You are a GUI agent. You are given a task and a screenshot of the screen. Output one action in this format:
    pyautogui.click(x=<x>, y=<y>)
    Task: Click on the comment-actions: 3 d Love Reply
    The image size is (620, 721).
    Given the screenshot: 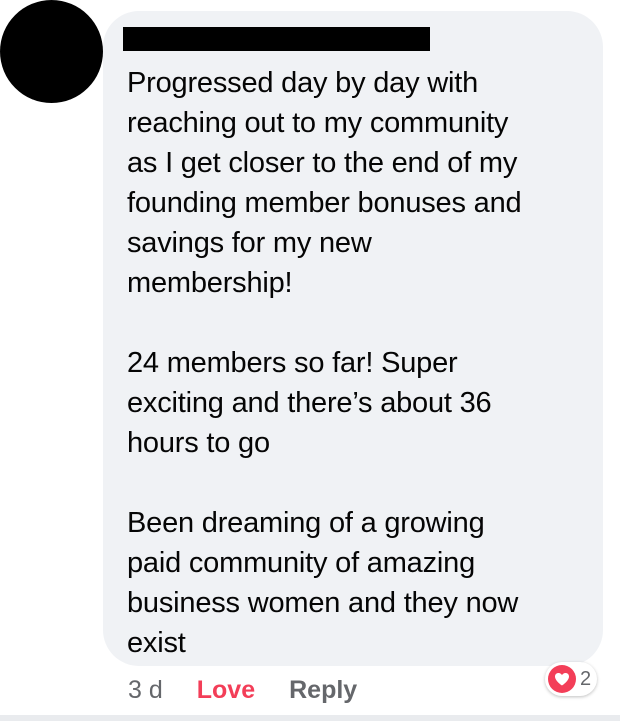 What is the action you would take?
    pyautogui.click(x=242, y=690)
    